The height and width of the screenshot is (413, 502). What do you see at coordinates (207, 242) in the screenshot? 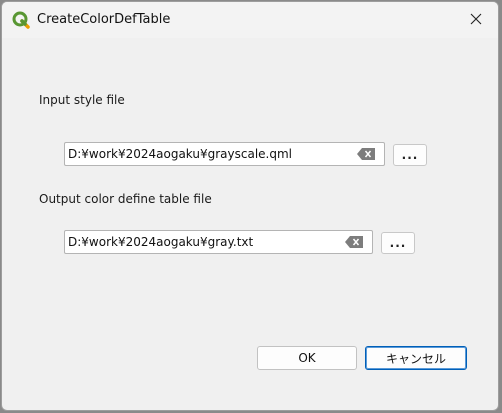
I see `output-table-input` at bounding box center [207, 242].